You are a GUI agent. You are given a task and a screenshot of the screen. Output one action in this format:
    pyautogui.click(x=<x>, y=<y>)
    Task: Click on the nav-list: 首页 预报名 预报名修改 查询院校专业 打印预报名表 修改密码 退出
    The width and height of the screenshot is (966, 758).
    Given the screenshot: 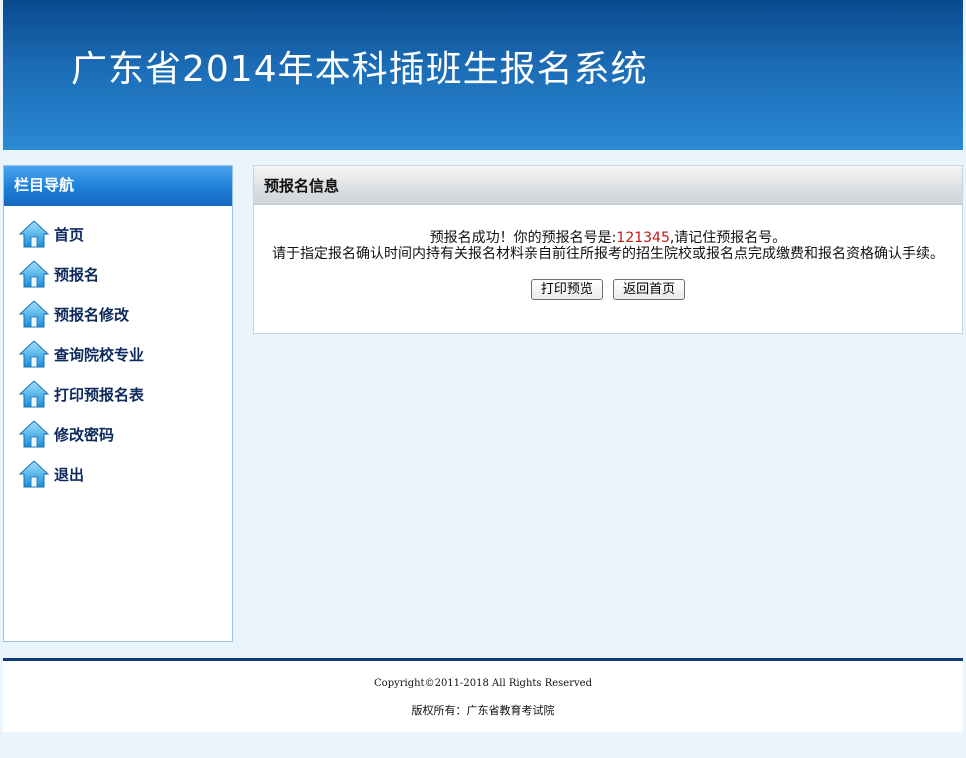 What is the action you would take?
    pyautogui.click(x=118, y=350)
    